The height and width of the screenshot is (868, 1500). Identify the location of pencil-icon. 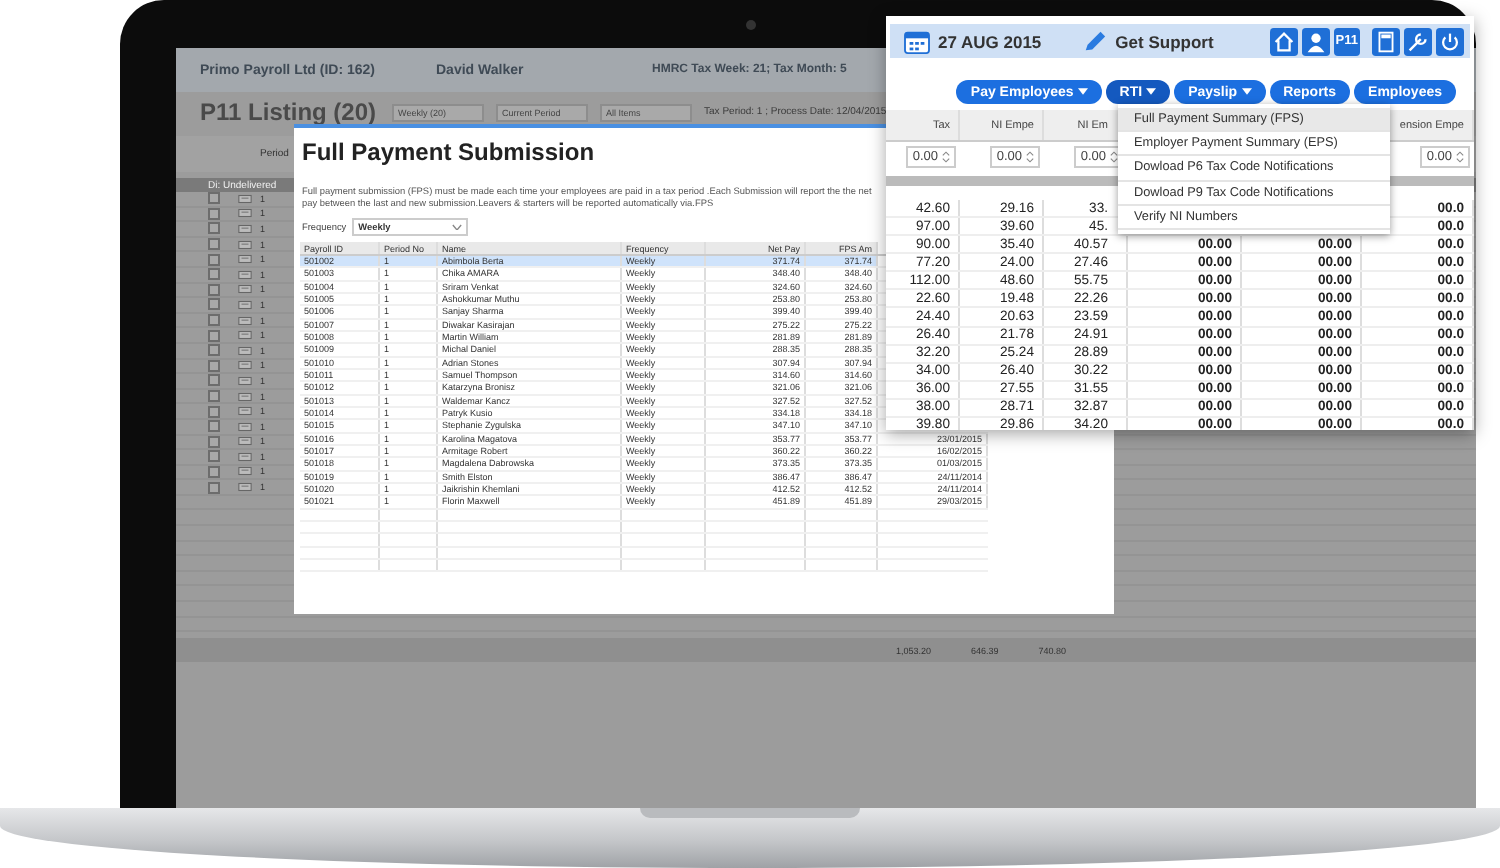
(1094, 41).